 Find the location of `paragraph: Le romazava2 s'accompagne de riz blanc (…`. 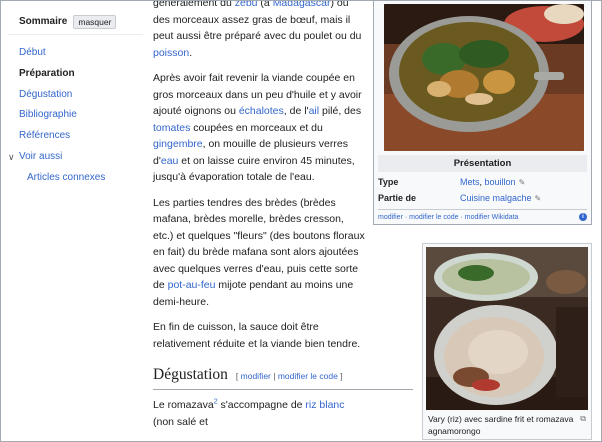

paragraph: Le romazava2 s'accompagne de riz blanc (… is located at coordinates (249, 413).